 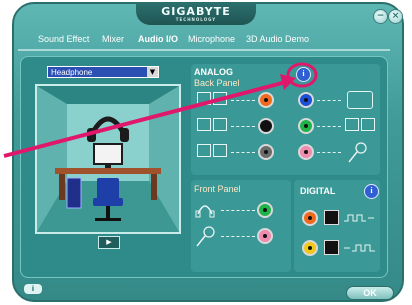 What do you see at coordinates (33, 289) in the screenshot?
I see `help-button: i` at bounding box center [33, 289].